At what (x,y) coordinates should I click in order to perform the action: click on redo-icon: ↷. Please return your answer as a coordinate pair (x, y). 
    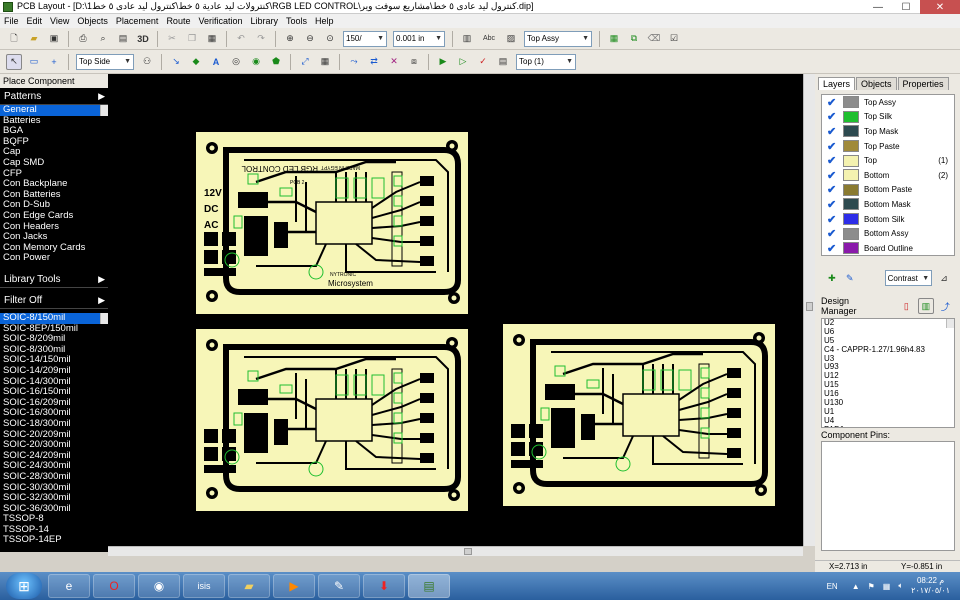
    Looking at the image, I should click on (261, 39).